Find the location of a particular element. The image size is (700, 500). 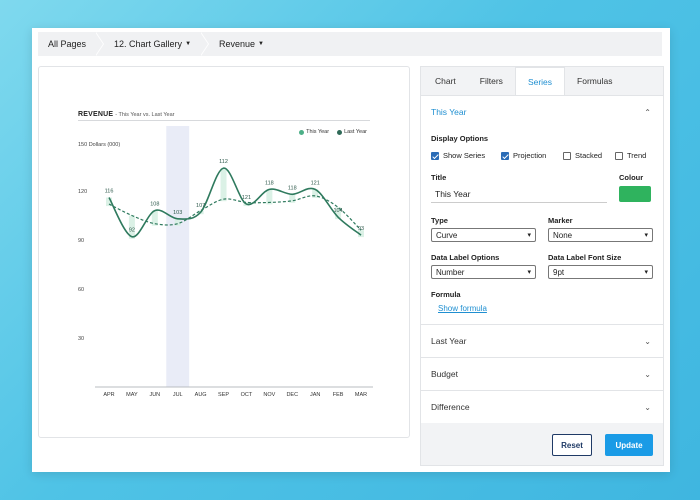

section-header-last-year: Last Year ⌄ is located at coordinates (542, 341).